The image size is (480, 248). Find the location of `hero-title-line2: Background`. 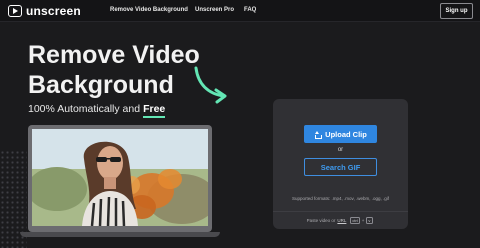

hero-title-line2: Background is located at coordinates (101, 85).